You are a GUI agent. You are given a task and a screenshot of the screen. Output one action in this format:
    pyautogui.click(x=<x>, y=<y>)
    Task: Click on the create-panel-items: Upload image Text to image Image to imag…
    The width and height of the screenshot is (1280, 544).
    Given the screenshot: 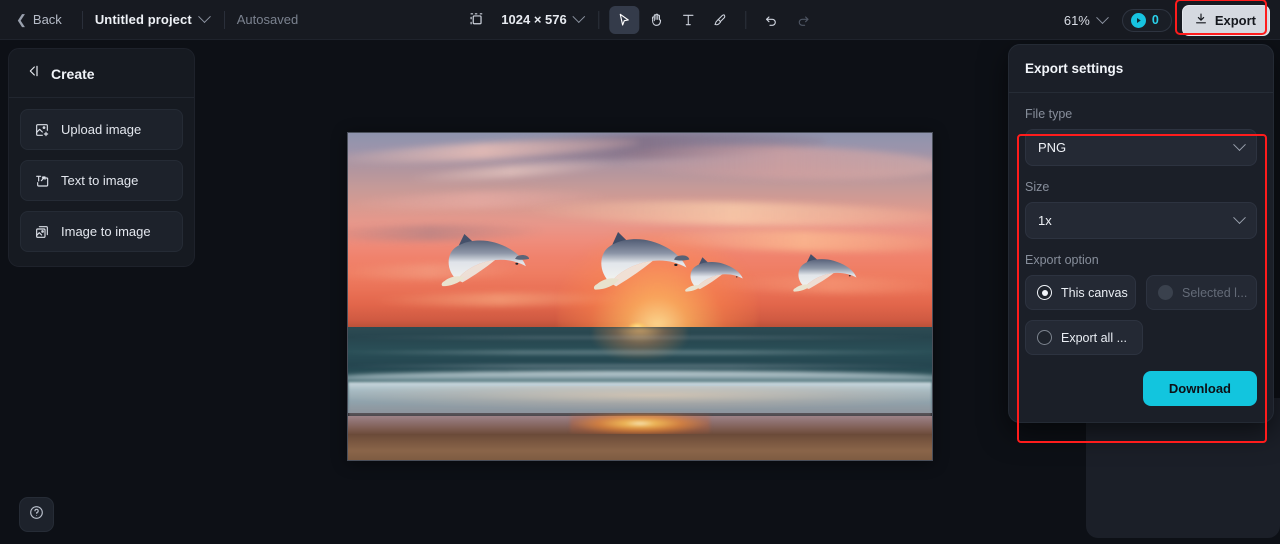 What is the action you would take?
    pyautogui.click(x=101, y=182)
    